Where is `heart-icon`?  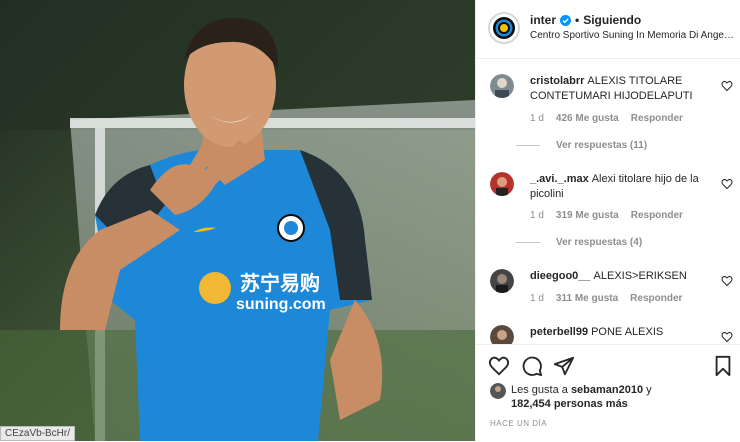
heart-icon is located at coordinates (499, 366).